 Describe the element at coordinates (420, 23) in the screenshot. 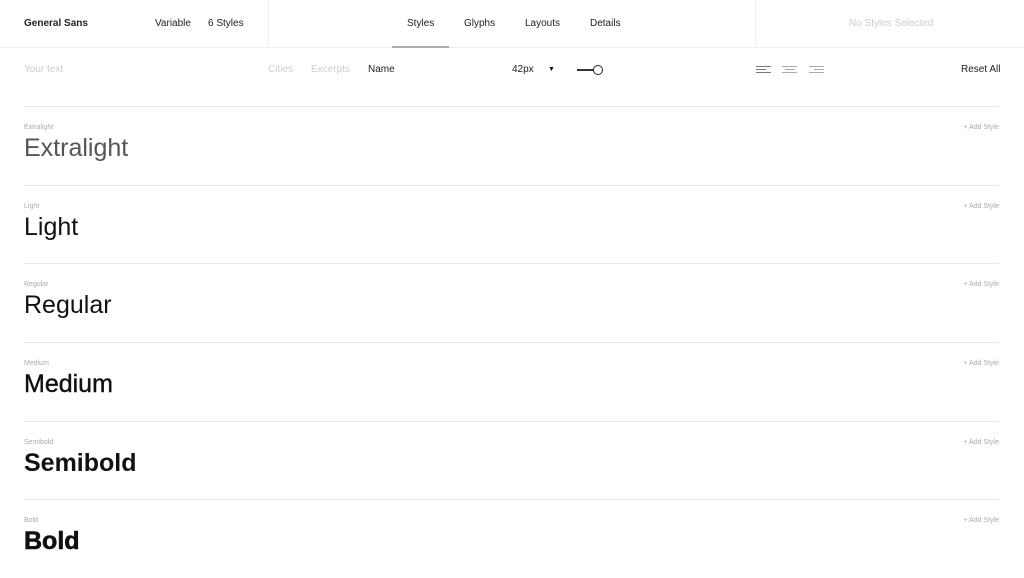

I see `tab-styles: Styles` at that location.